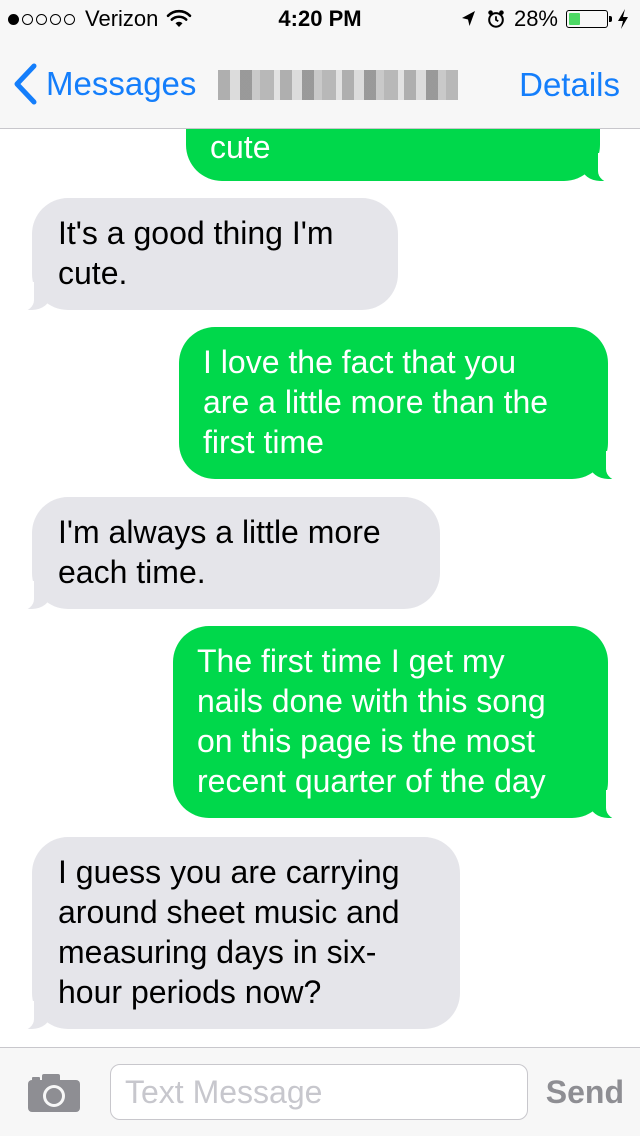 This screenshot has width=640, height=1136. I want to click on details-button: Details, so click(569, 85).